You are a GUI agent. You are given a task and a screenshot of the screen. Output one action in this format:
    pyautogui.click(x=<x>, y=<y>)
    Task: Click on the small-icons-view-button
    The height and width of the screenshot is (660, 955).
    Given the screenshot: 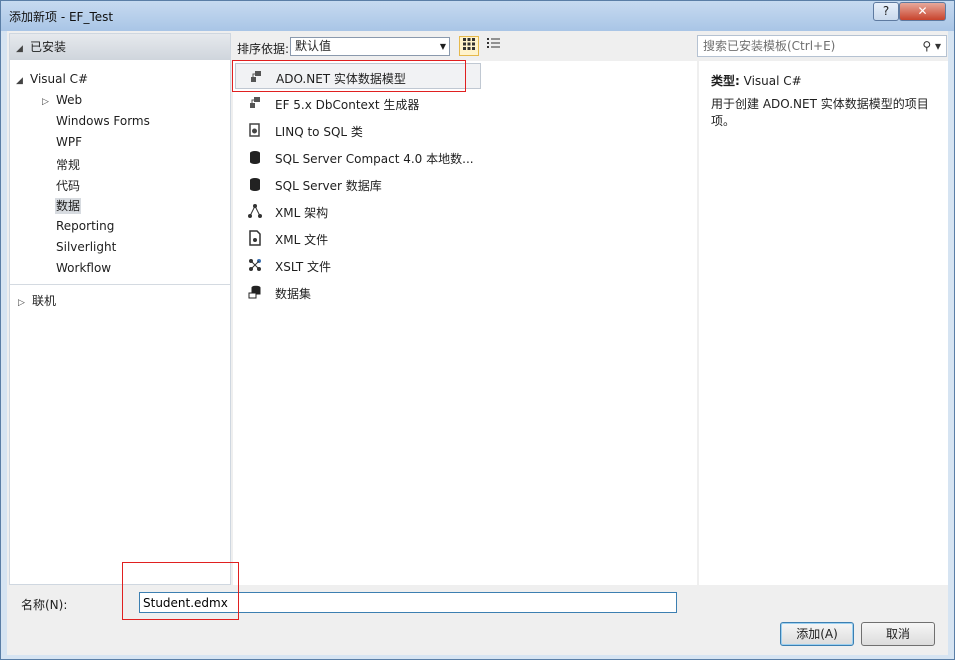 What is the action you would take?
    pyautogui.click(x=493, y=46)
    